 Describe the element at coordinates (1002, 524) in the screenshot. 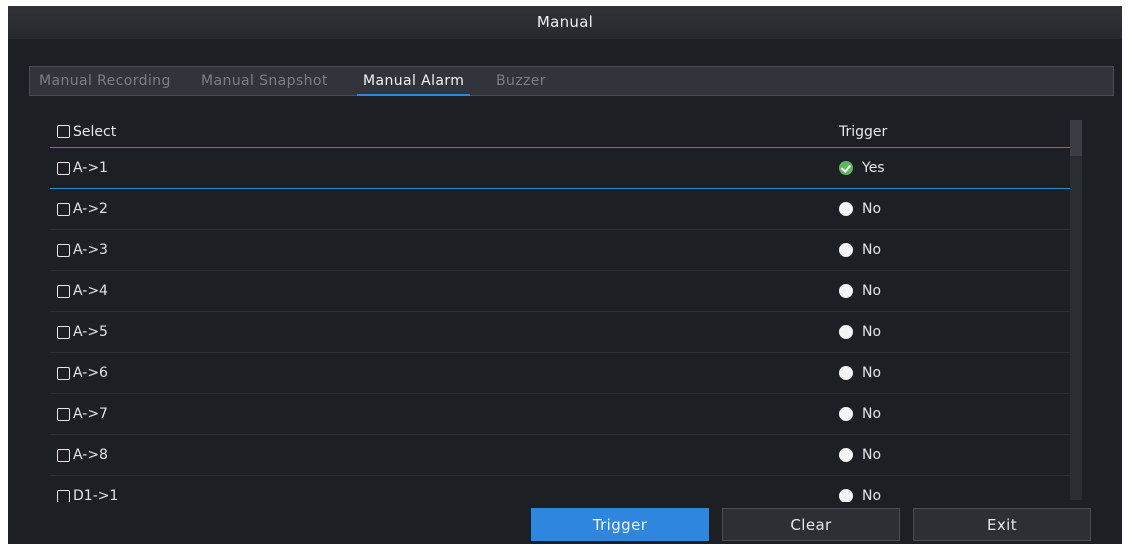

I see `exit-button: Exit` at that location.